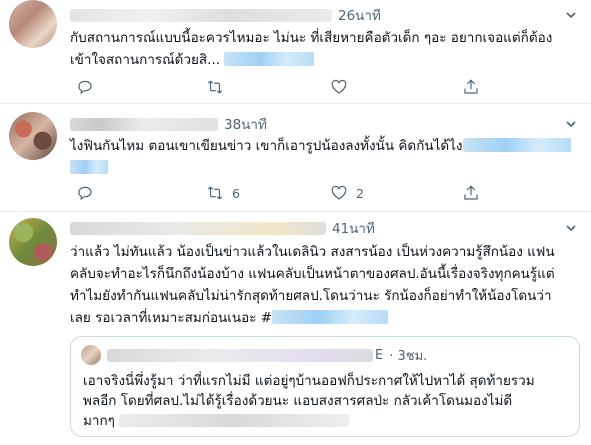 This screenshot has height=445, width=591. Describe the element at coordinates (245, 124) in the screenshot. I see `tweet-time: 38นาที` at that location.